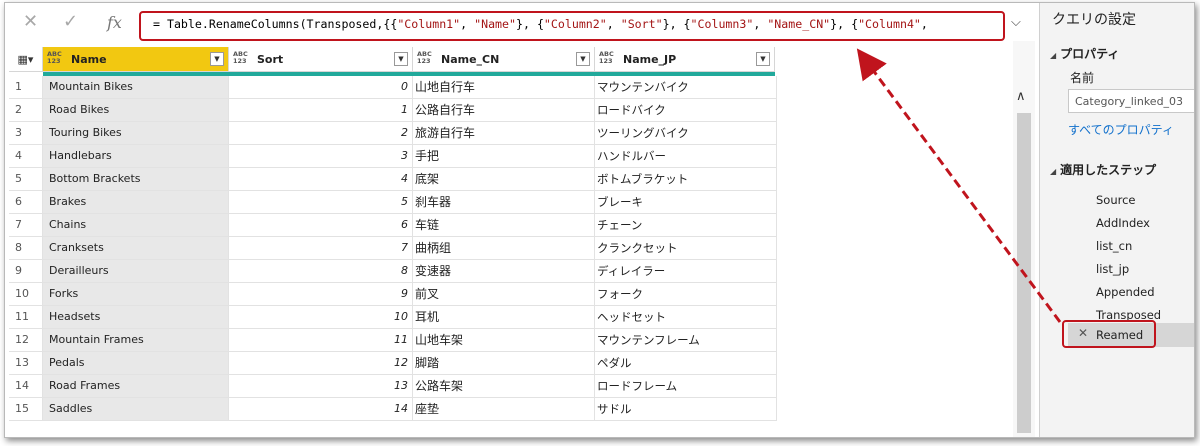  Describe the element at coordinates (321, 59) in the screenshot. I see `column-header: ABC 123 Sort ▼` at that location.